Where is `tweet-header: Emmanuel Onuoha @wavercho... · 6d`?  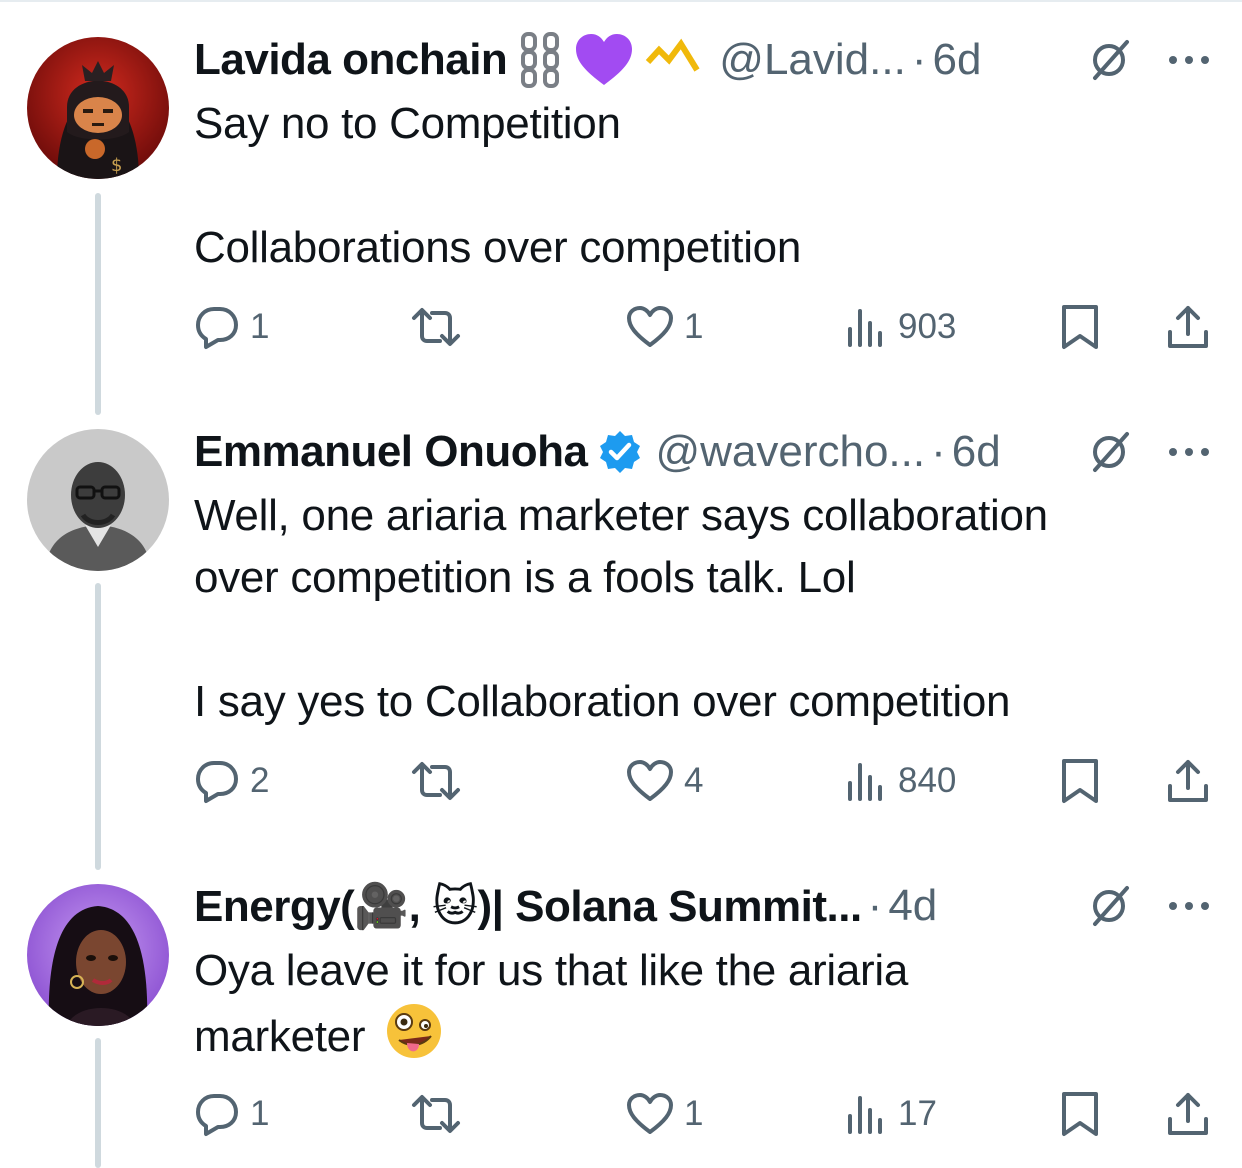
tweet-header: Emmanuel Onuoha @wavercho... · 6d is located at coordinates (708, 452).